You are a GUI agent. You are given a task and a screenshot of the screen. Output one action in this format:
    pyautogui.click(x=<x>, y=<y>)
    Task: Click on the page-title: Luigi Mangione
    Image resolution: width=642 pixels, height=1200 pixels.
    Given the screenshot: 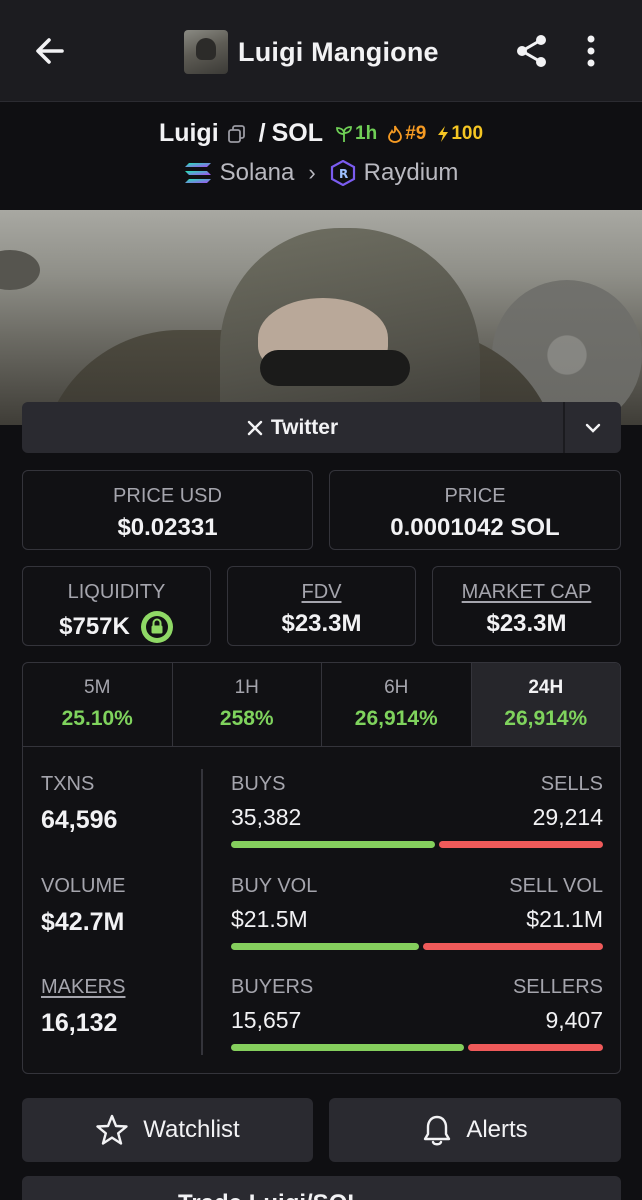 What is the action you would take?
    pyautogui.click(x=338, y=51)
    